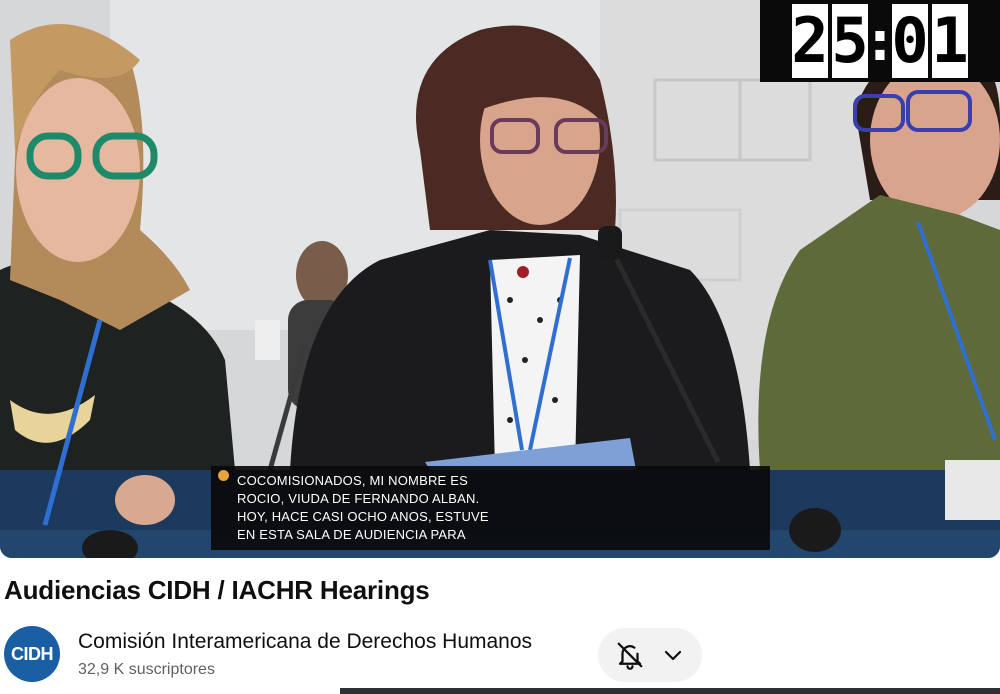 The width and height of the screenshot is (1000, 694). I want to click on subscriber-count: 32,9 K suscriptores, so click(146, 669).